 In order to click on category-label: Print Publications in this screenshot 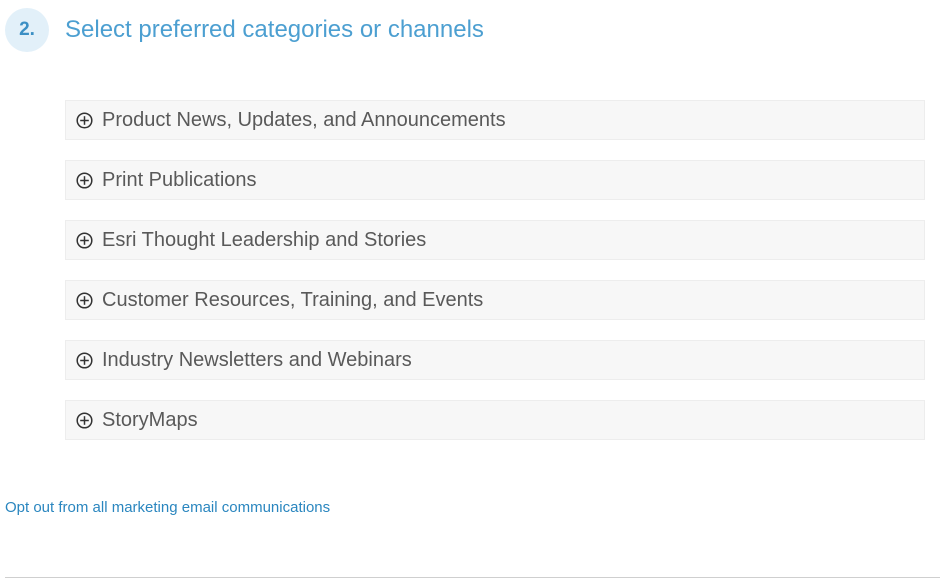, I will do `click(179, 179)`.